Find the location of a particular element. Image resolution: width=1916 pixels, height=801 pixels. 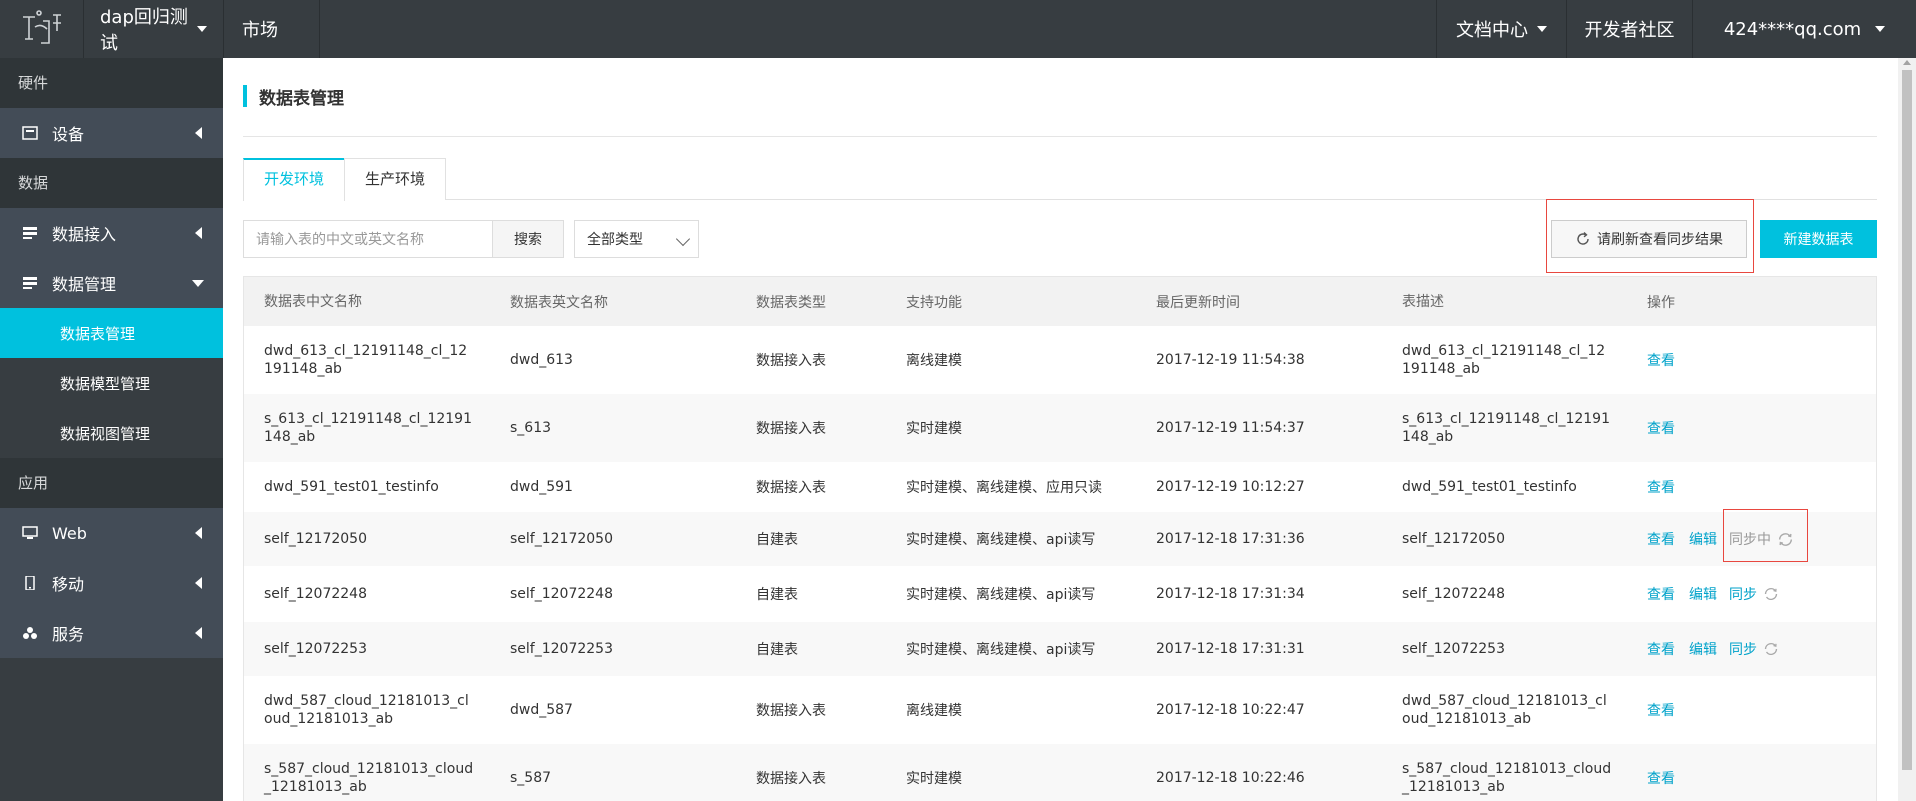

vertical-scrollbar is located at coordinates (1907, 429).